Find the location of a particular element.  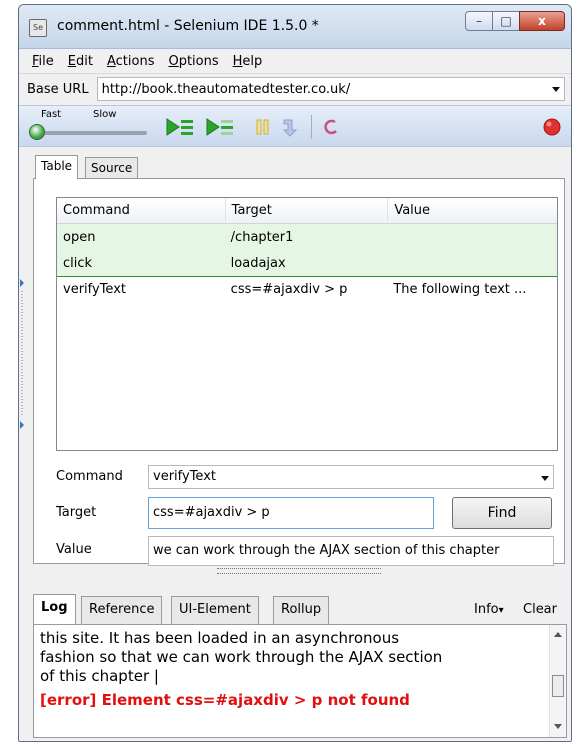

find-button: Find is located at coordinates (502, 513).